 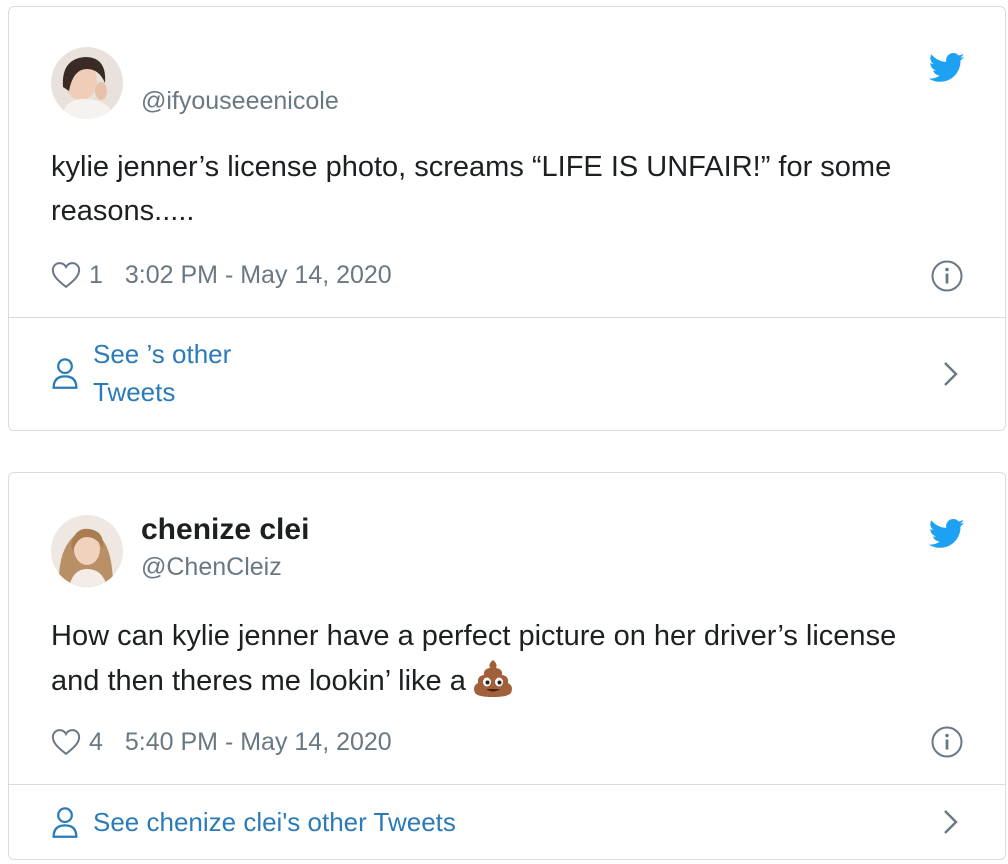 What do you see at coordinates (96, 275) in the screenshot?
I see `like-count: 1` at bounding box center [96, 275].